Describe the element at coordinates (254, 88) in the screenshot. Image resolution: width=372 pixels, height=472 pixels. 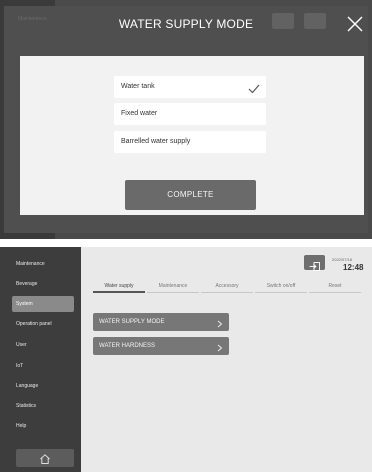
I see `check-icon` at that location.